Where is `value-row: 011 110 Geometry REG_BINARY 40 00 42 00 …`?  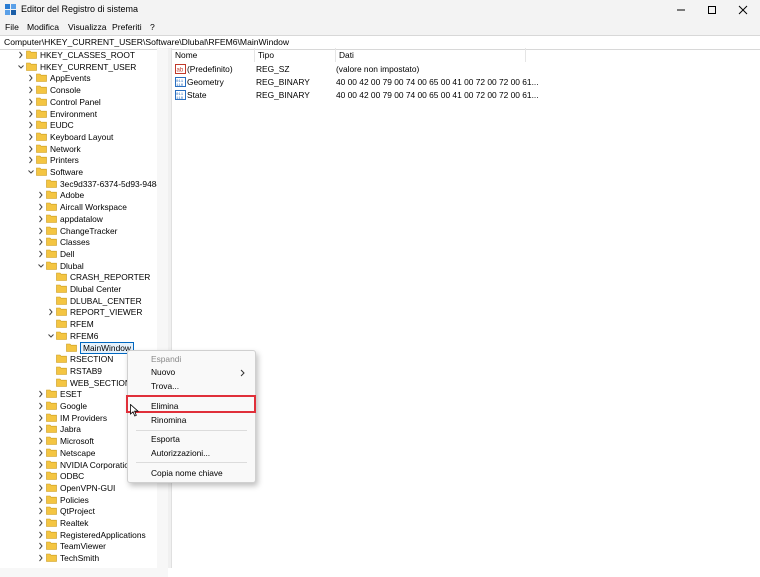 value-row: 011 110 Geometry REG_BINARY 40 00 42 00 … is located at coordinates (466, 82).